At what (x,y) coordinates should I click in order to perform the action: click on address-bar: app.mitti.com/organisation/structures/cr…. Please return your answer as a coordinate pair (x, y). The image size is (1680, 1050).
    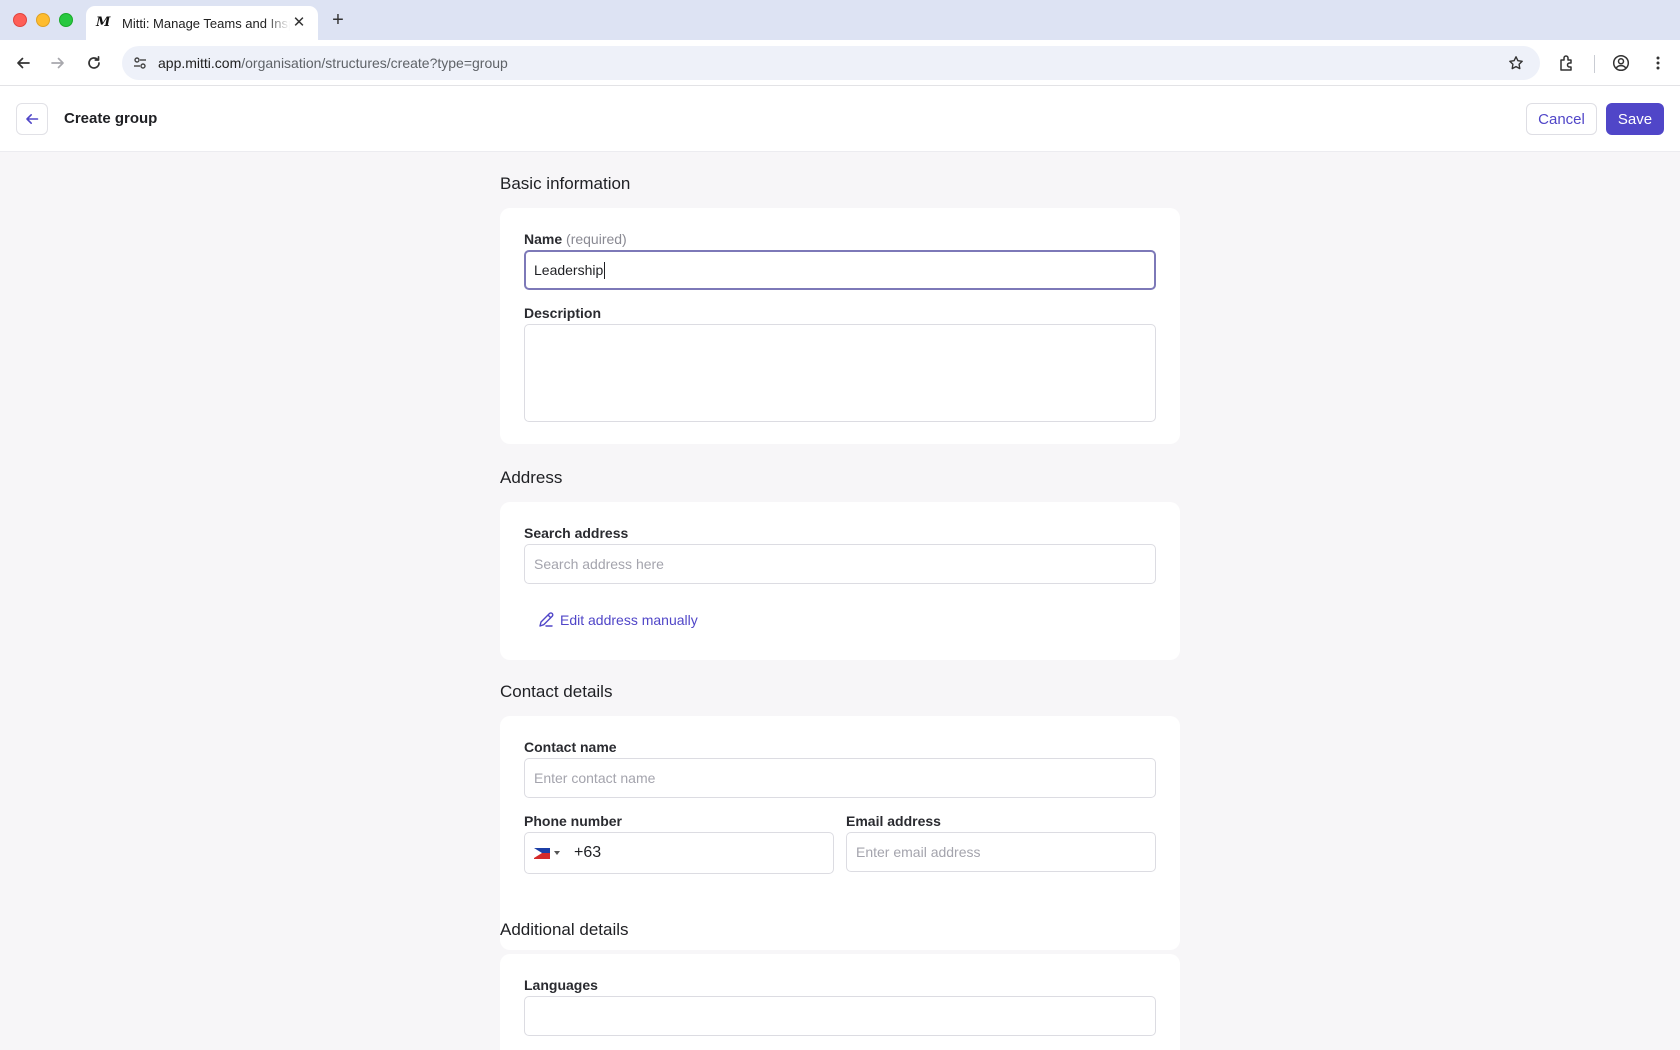
    Looking at the image, I should click on (831, 63).